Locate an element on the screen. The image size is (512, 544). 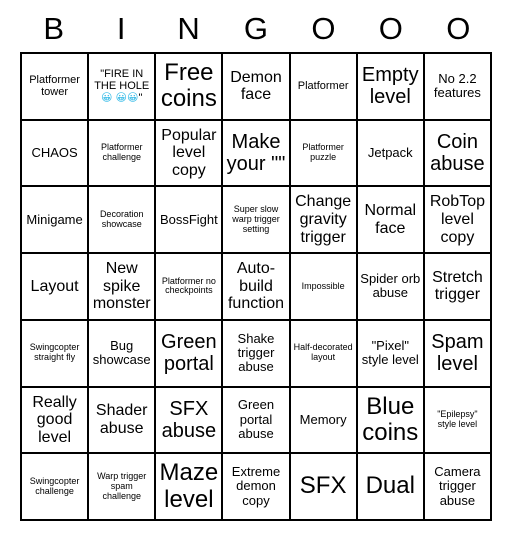
bingo-cell-r0-c0: Platformer tower is located at coordinates (56, 87).